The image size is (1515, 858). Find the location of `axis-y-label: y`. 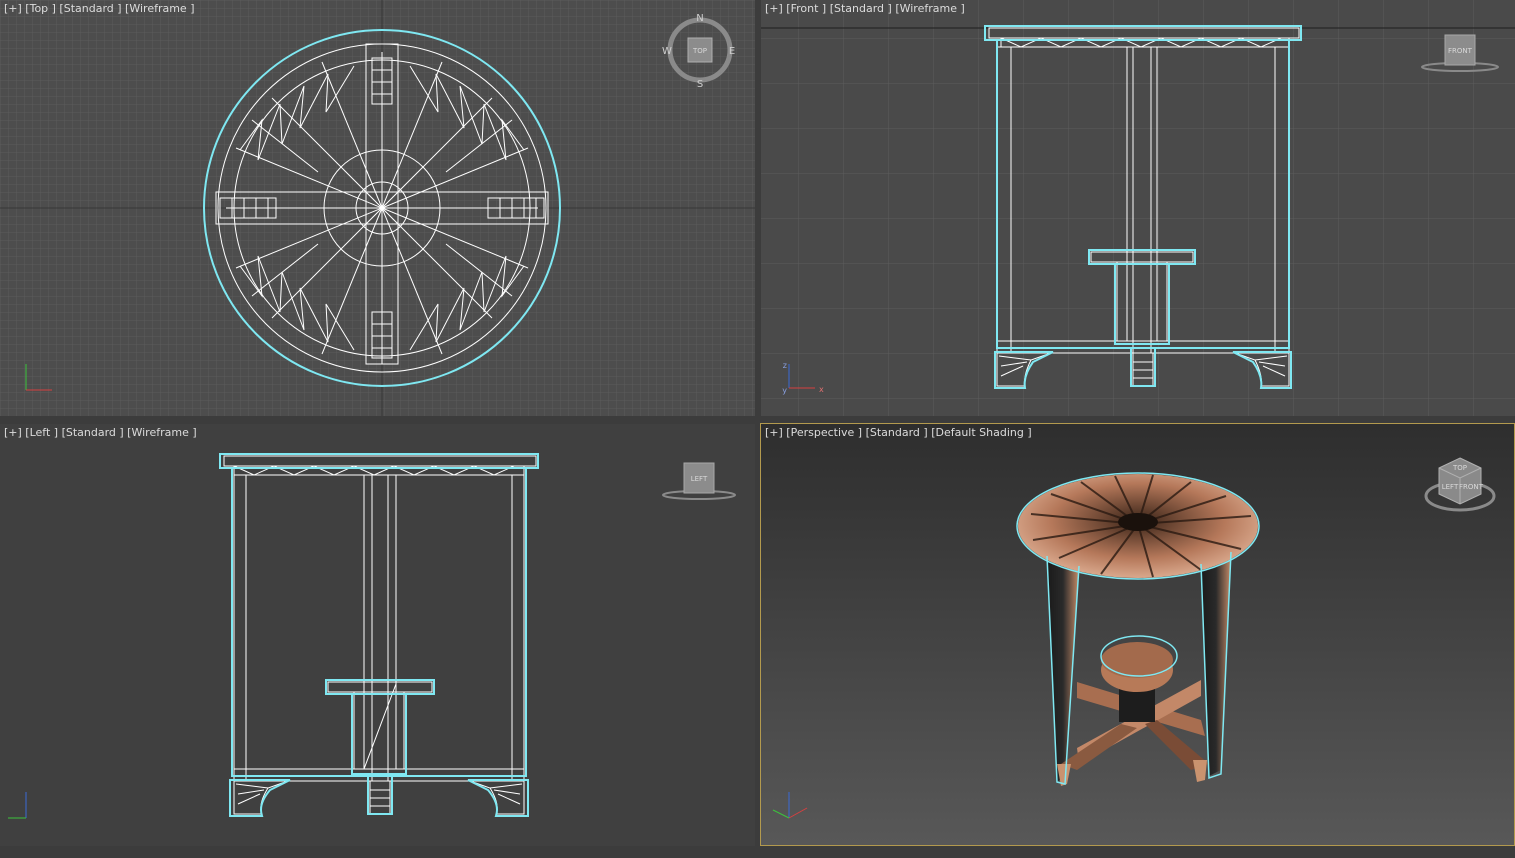

axis-y-label: y is located at coordinates (784, 390).